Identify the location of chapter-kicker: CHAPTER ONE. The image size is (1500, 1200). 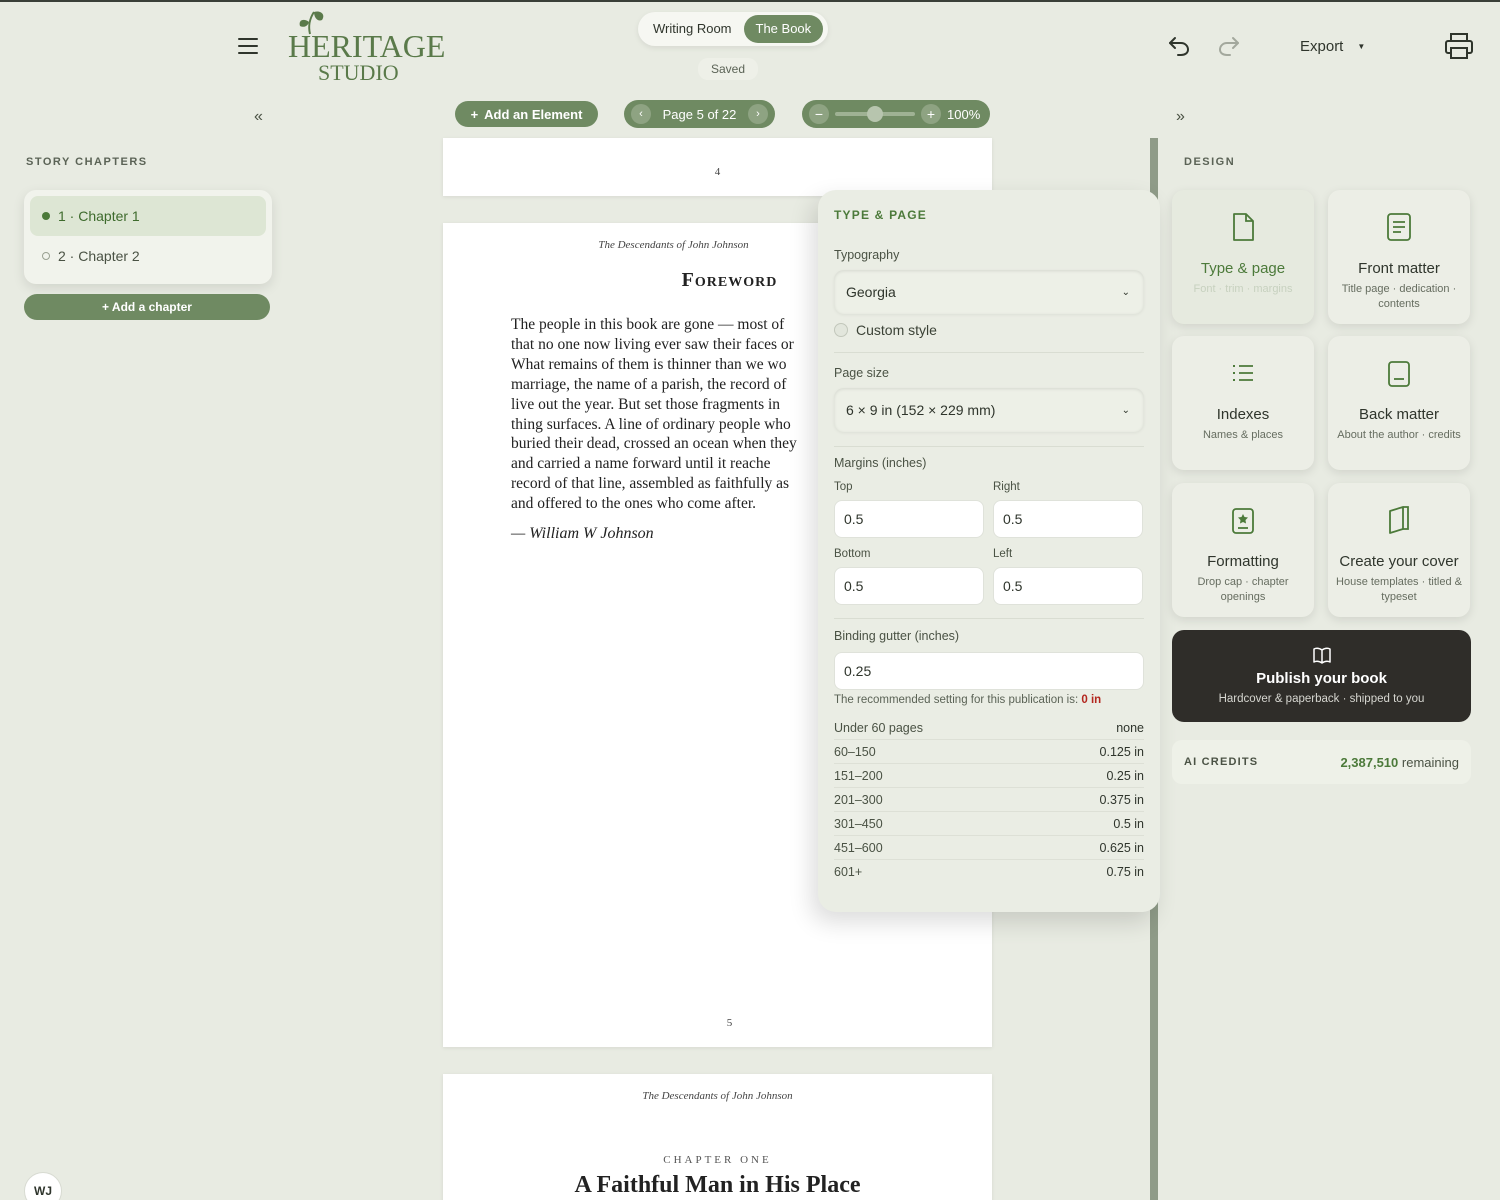
(717, 1160).